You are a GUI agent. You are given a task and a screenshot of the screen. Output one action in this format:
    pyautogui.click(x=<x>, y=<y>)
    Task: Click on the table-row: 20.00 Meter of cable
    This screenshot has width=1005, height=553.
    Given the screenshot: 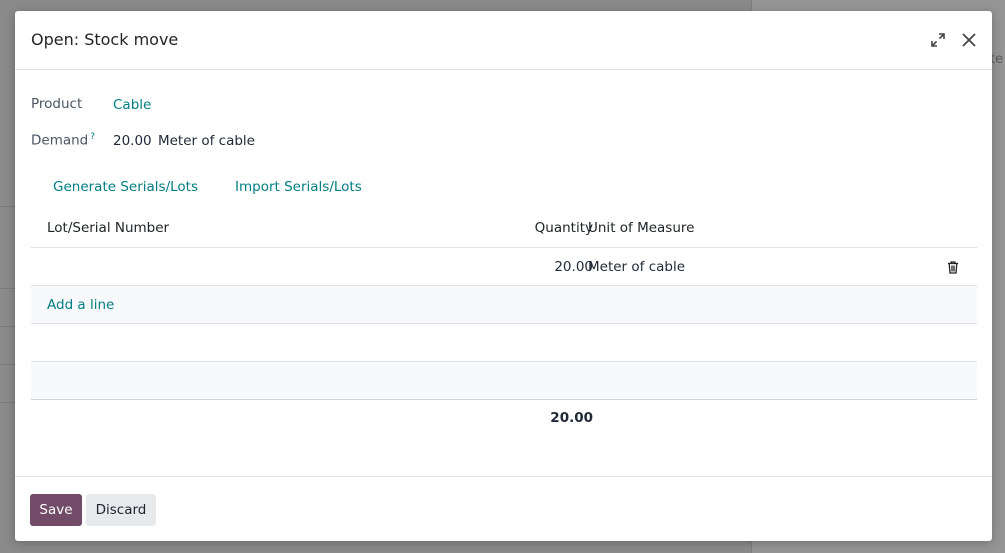 What is the action you would take?
    pyautogui.click(x=504, y=266)
    